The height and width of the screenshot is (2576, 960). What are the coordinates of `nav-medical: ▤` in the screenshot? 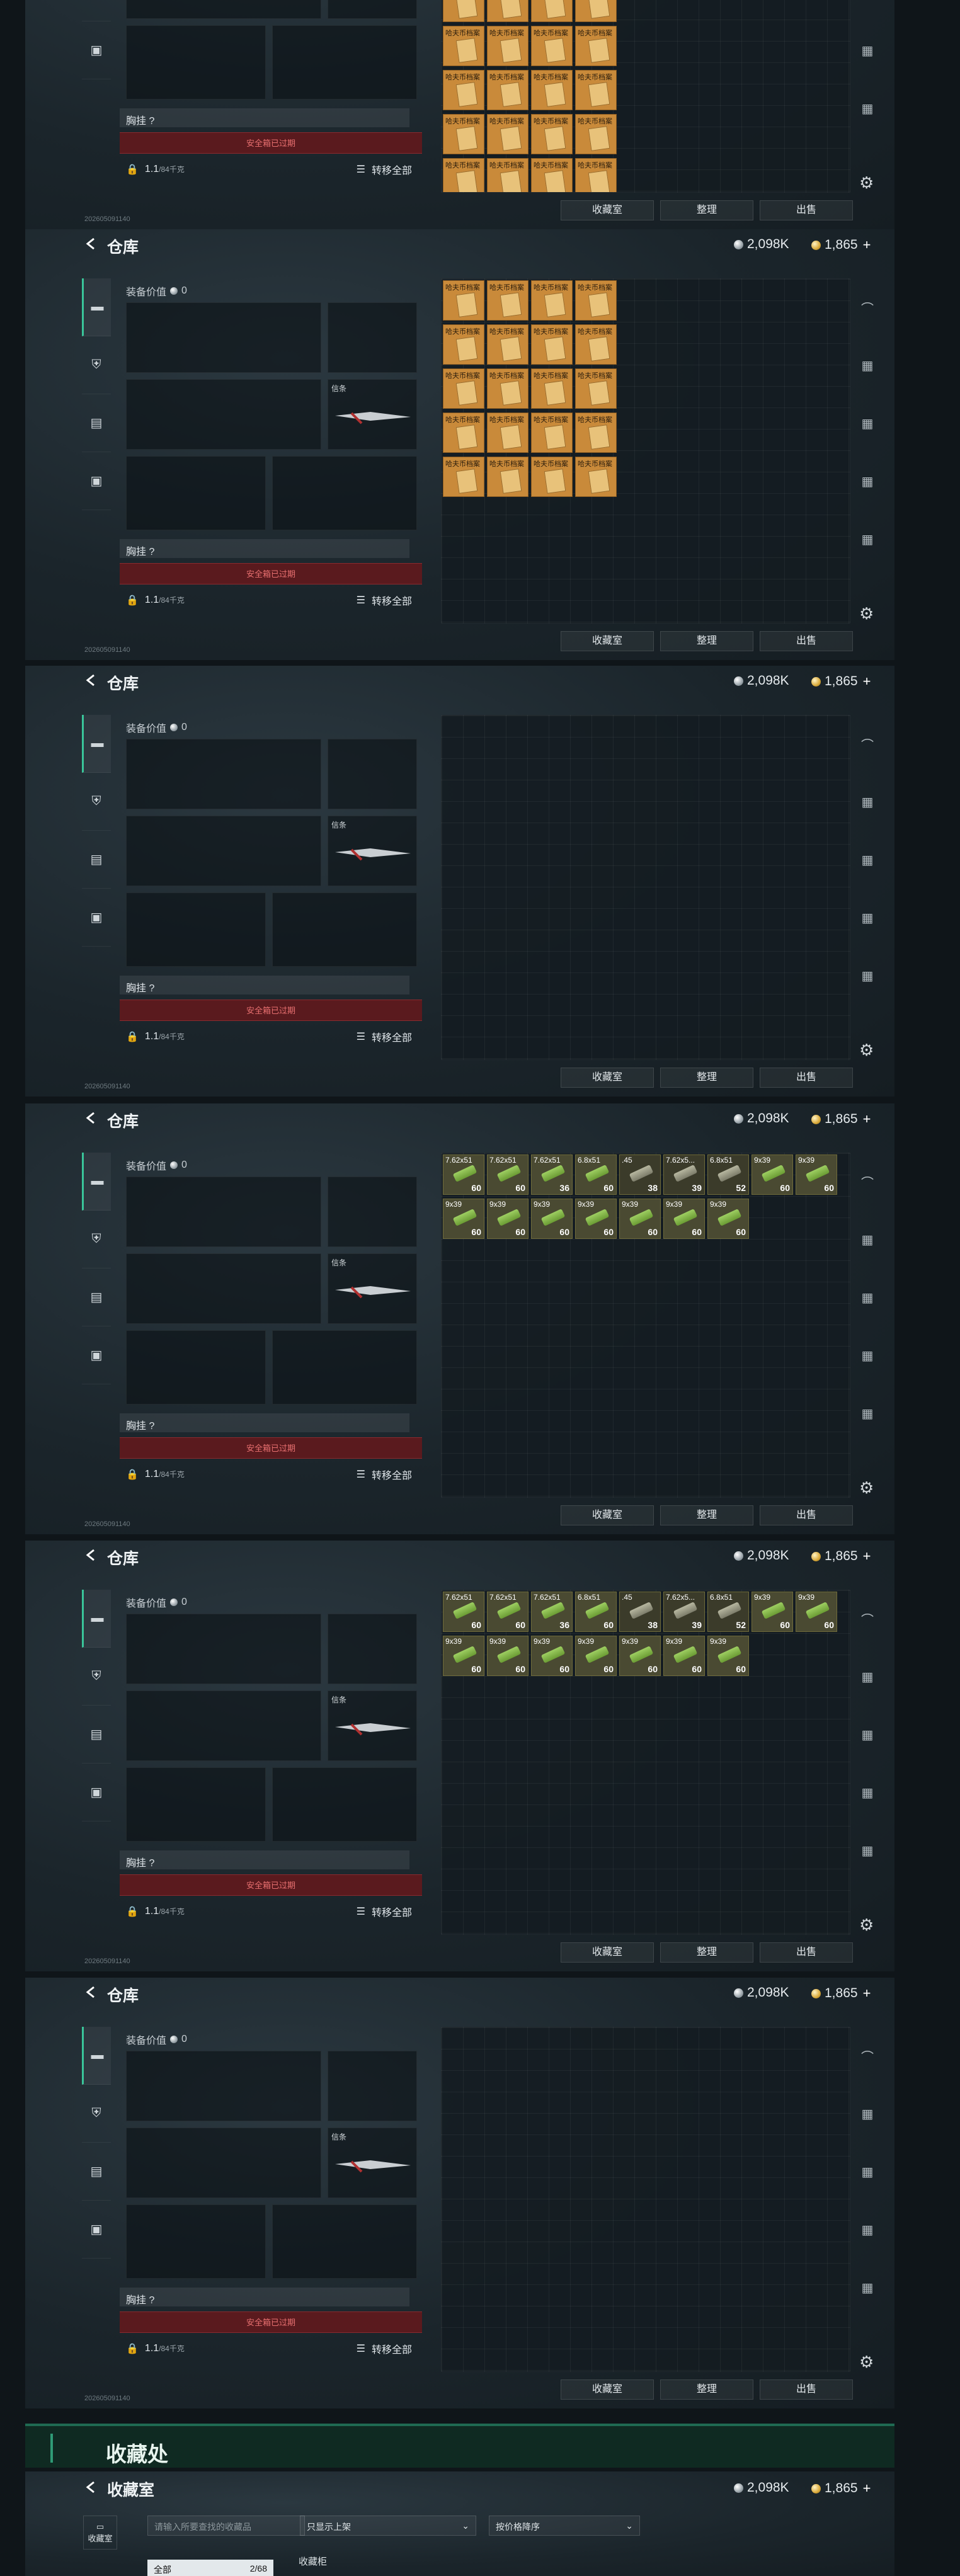 It's located at (96, 1297).